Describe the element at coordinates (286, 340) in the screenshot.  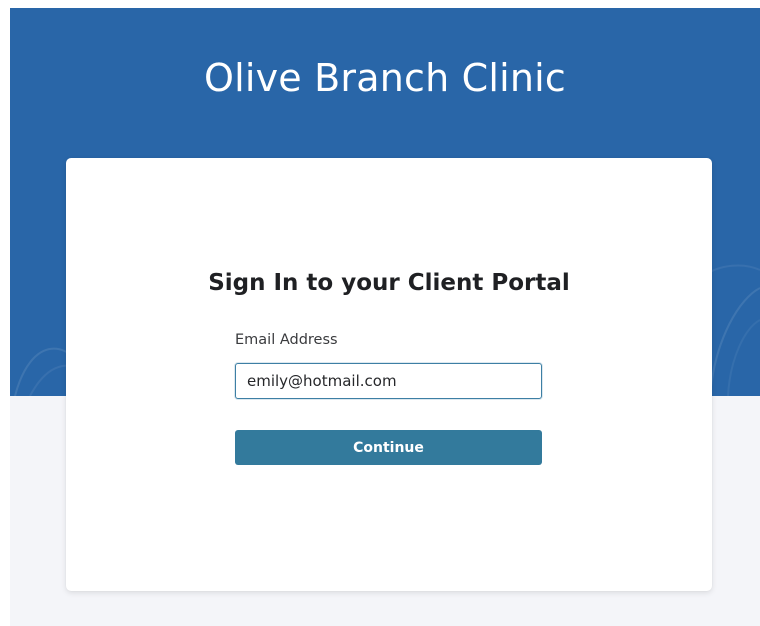
I see `email-label: Email Address` at that location.